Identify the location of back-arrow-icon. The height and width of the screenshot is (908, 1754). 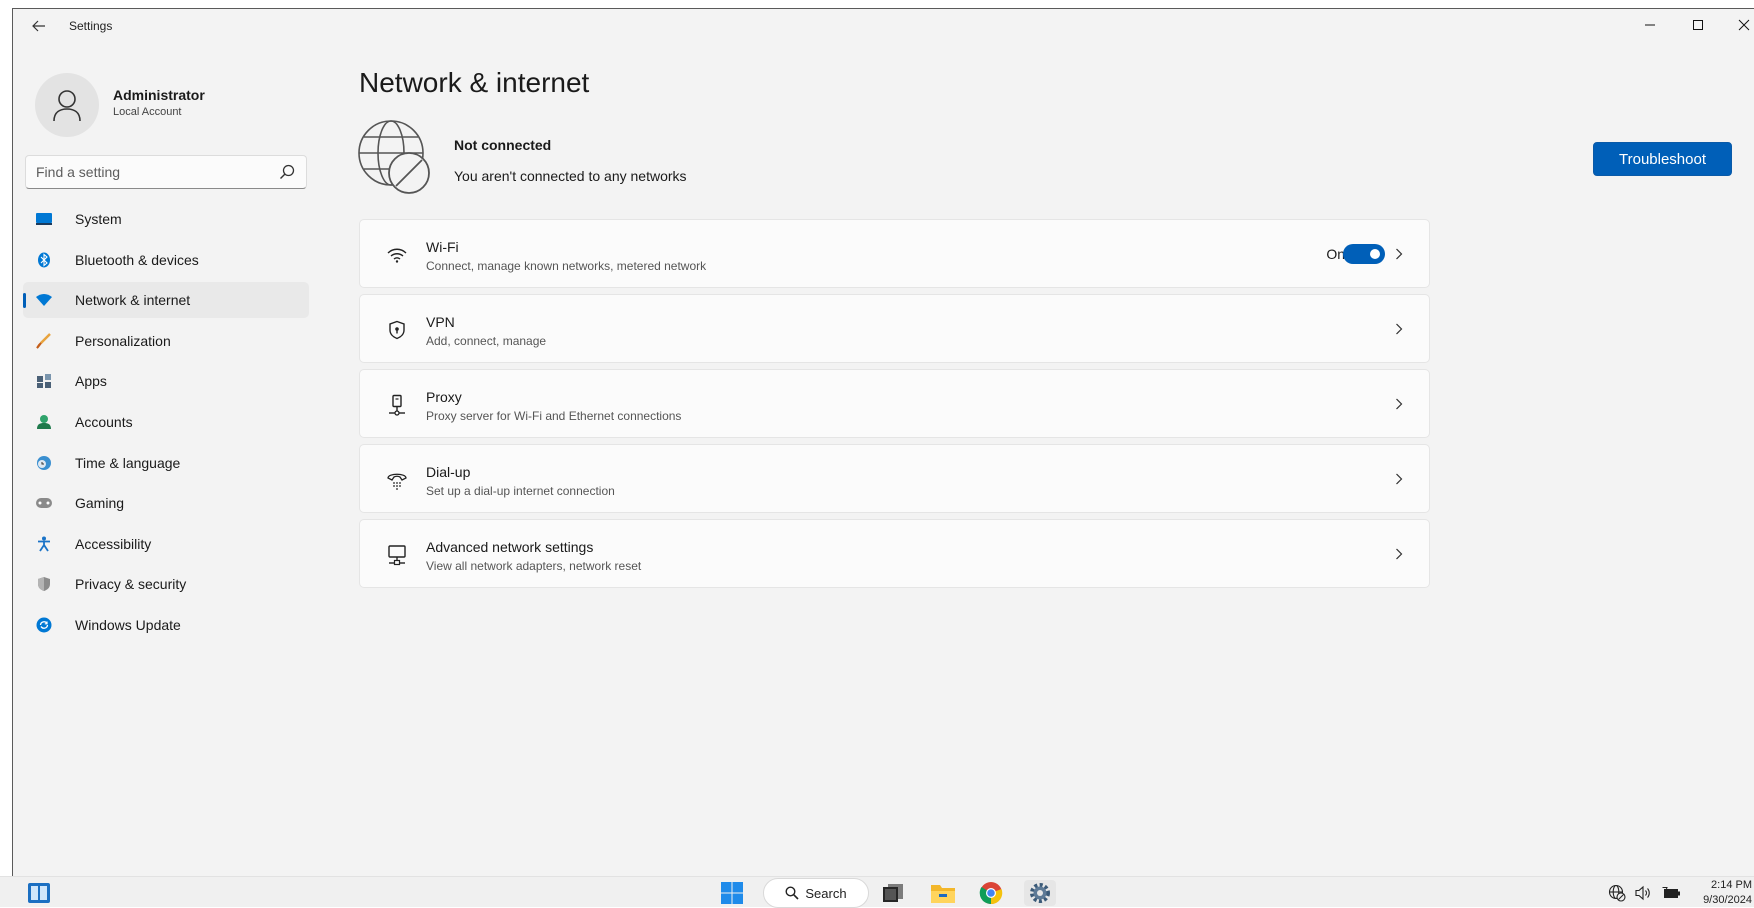
(38, 26).